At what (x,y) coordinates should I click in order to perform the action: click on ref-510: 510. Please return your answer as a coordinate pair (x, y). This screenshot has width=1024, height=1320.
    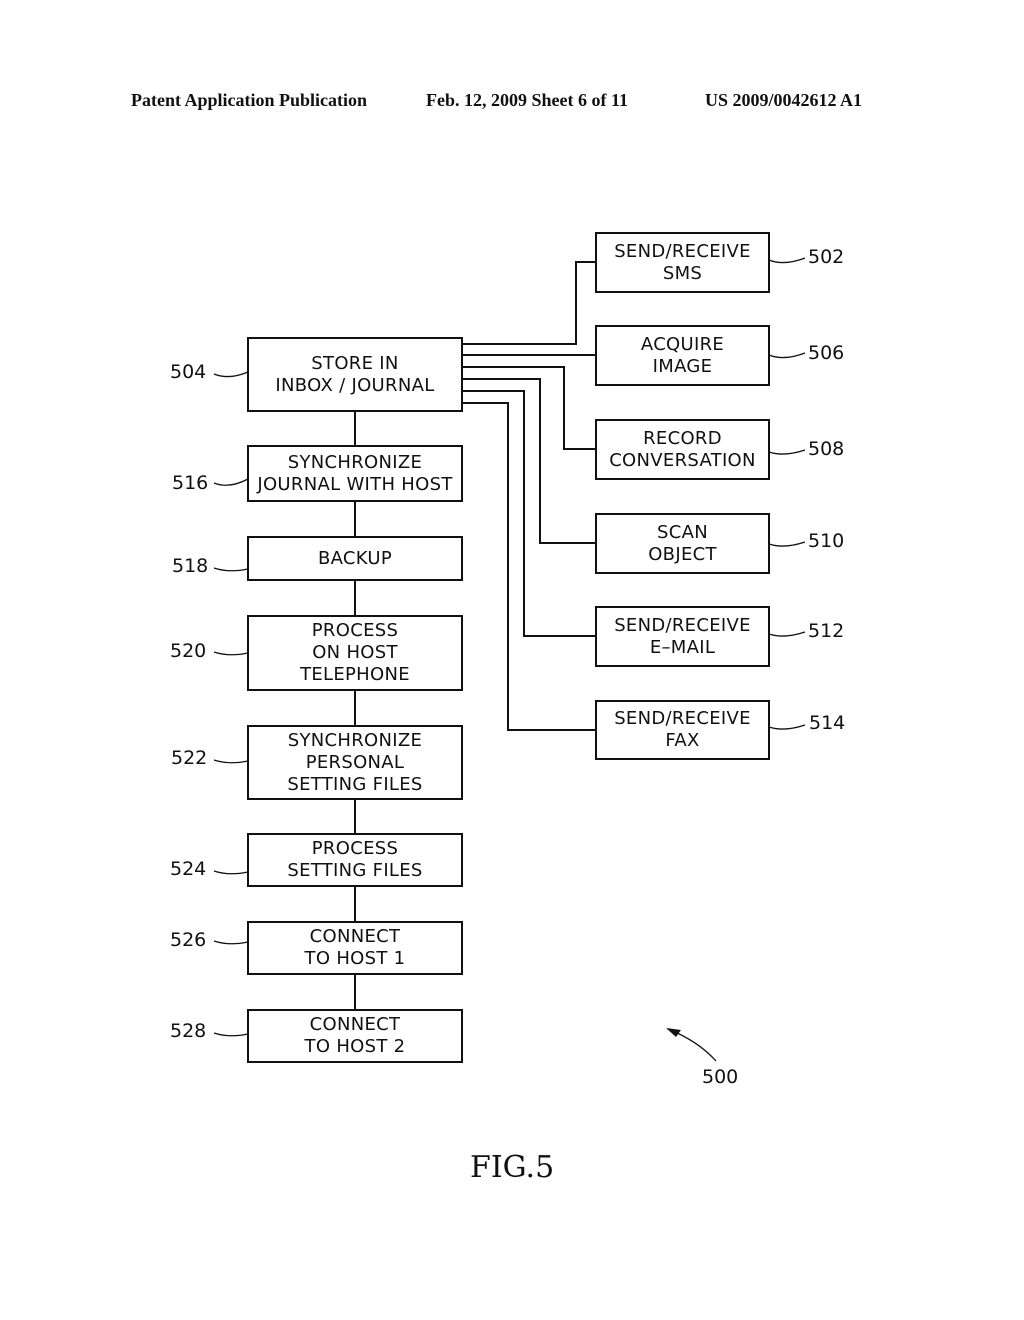
    Looking at the image, I should click on (826, 541).